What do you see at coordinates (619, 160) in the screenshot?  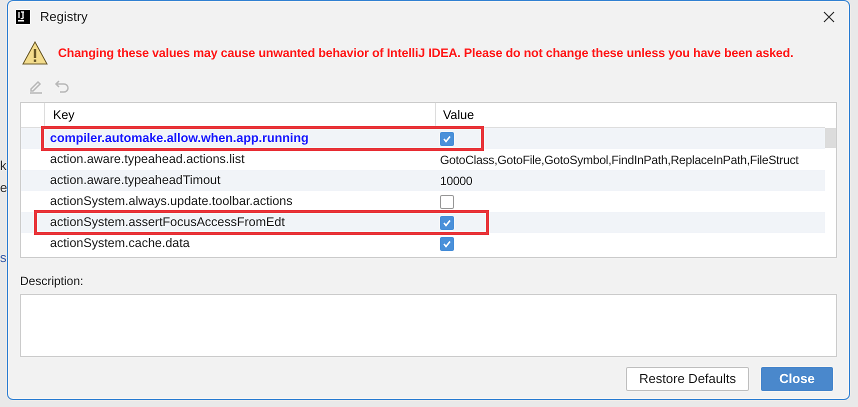 I see `table-cell-text: GotoClass,GotoFile,GotoSymbol,FindInPath,ReplaceInPath,FileStruct` at bounding box center [619, 160].